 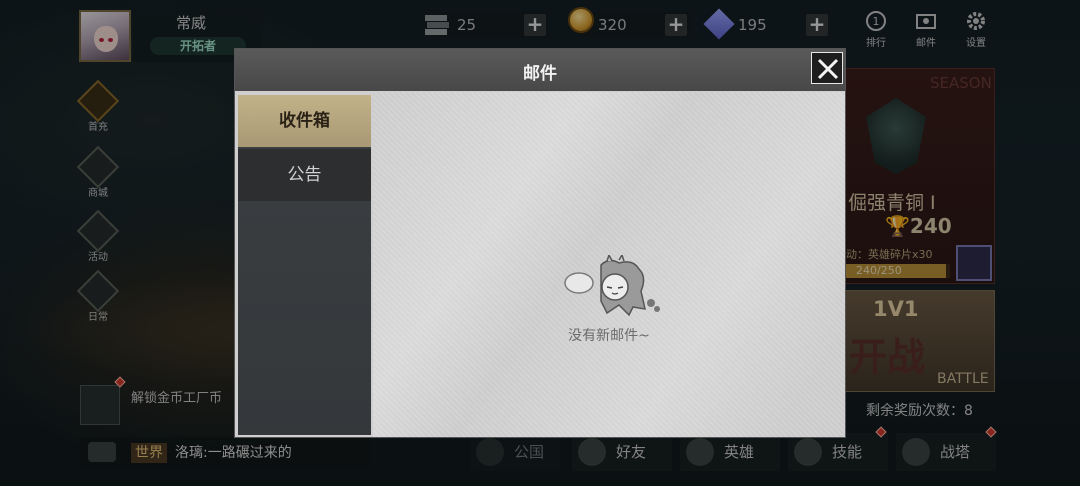 I want to click on close-icon, so click(x=828, y=69).